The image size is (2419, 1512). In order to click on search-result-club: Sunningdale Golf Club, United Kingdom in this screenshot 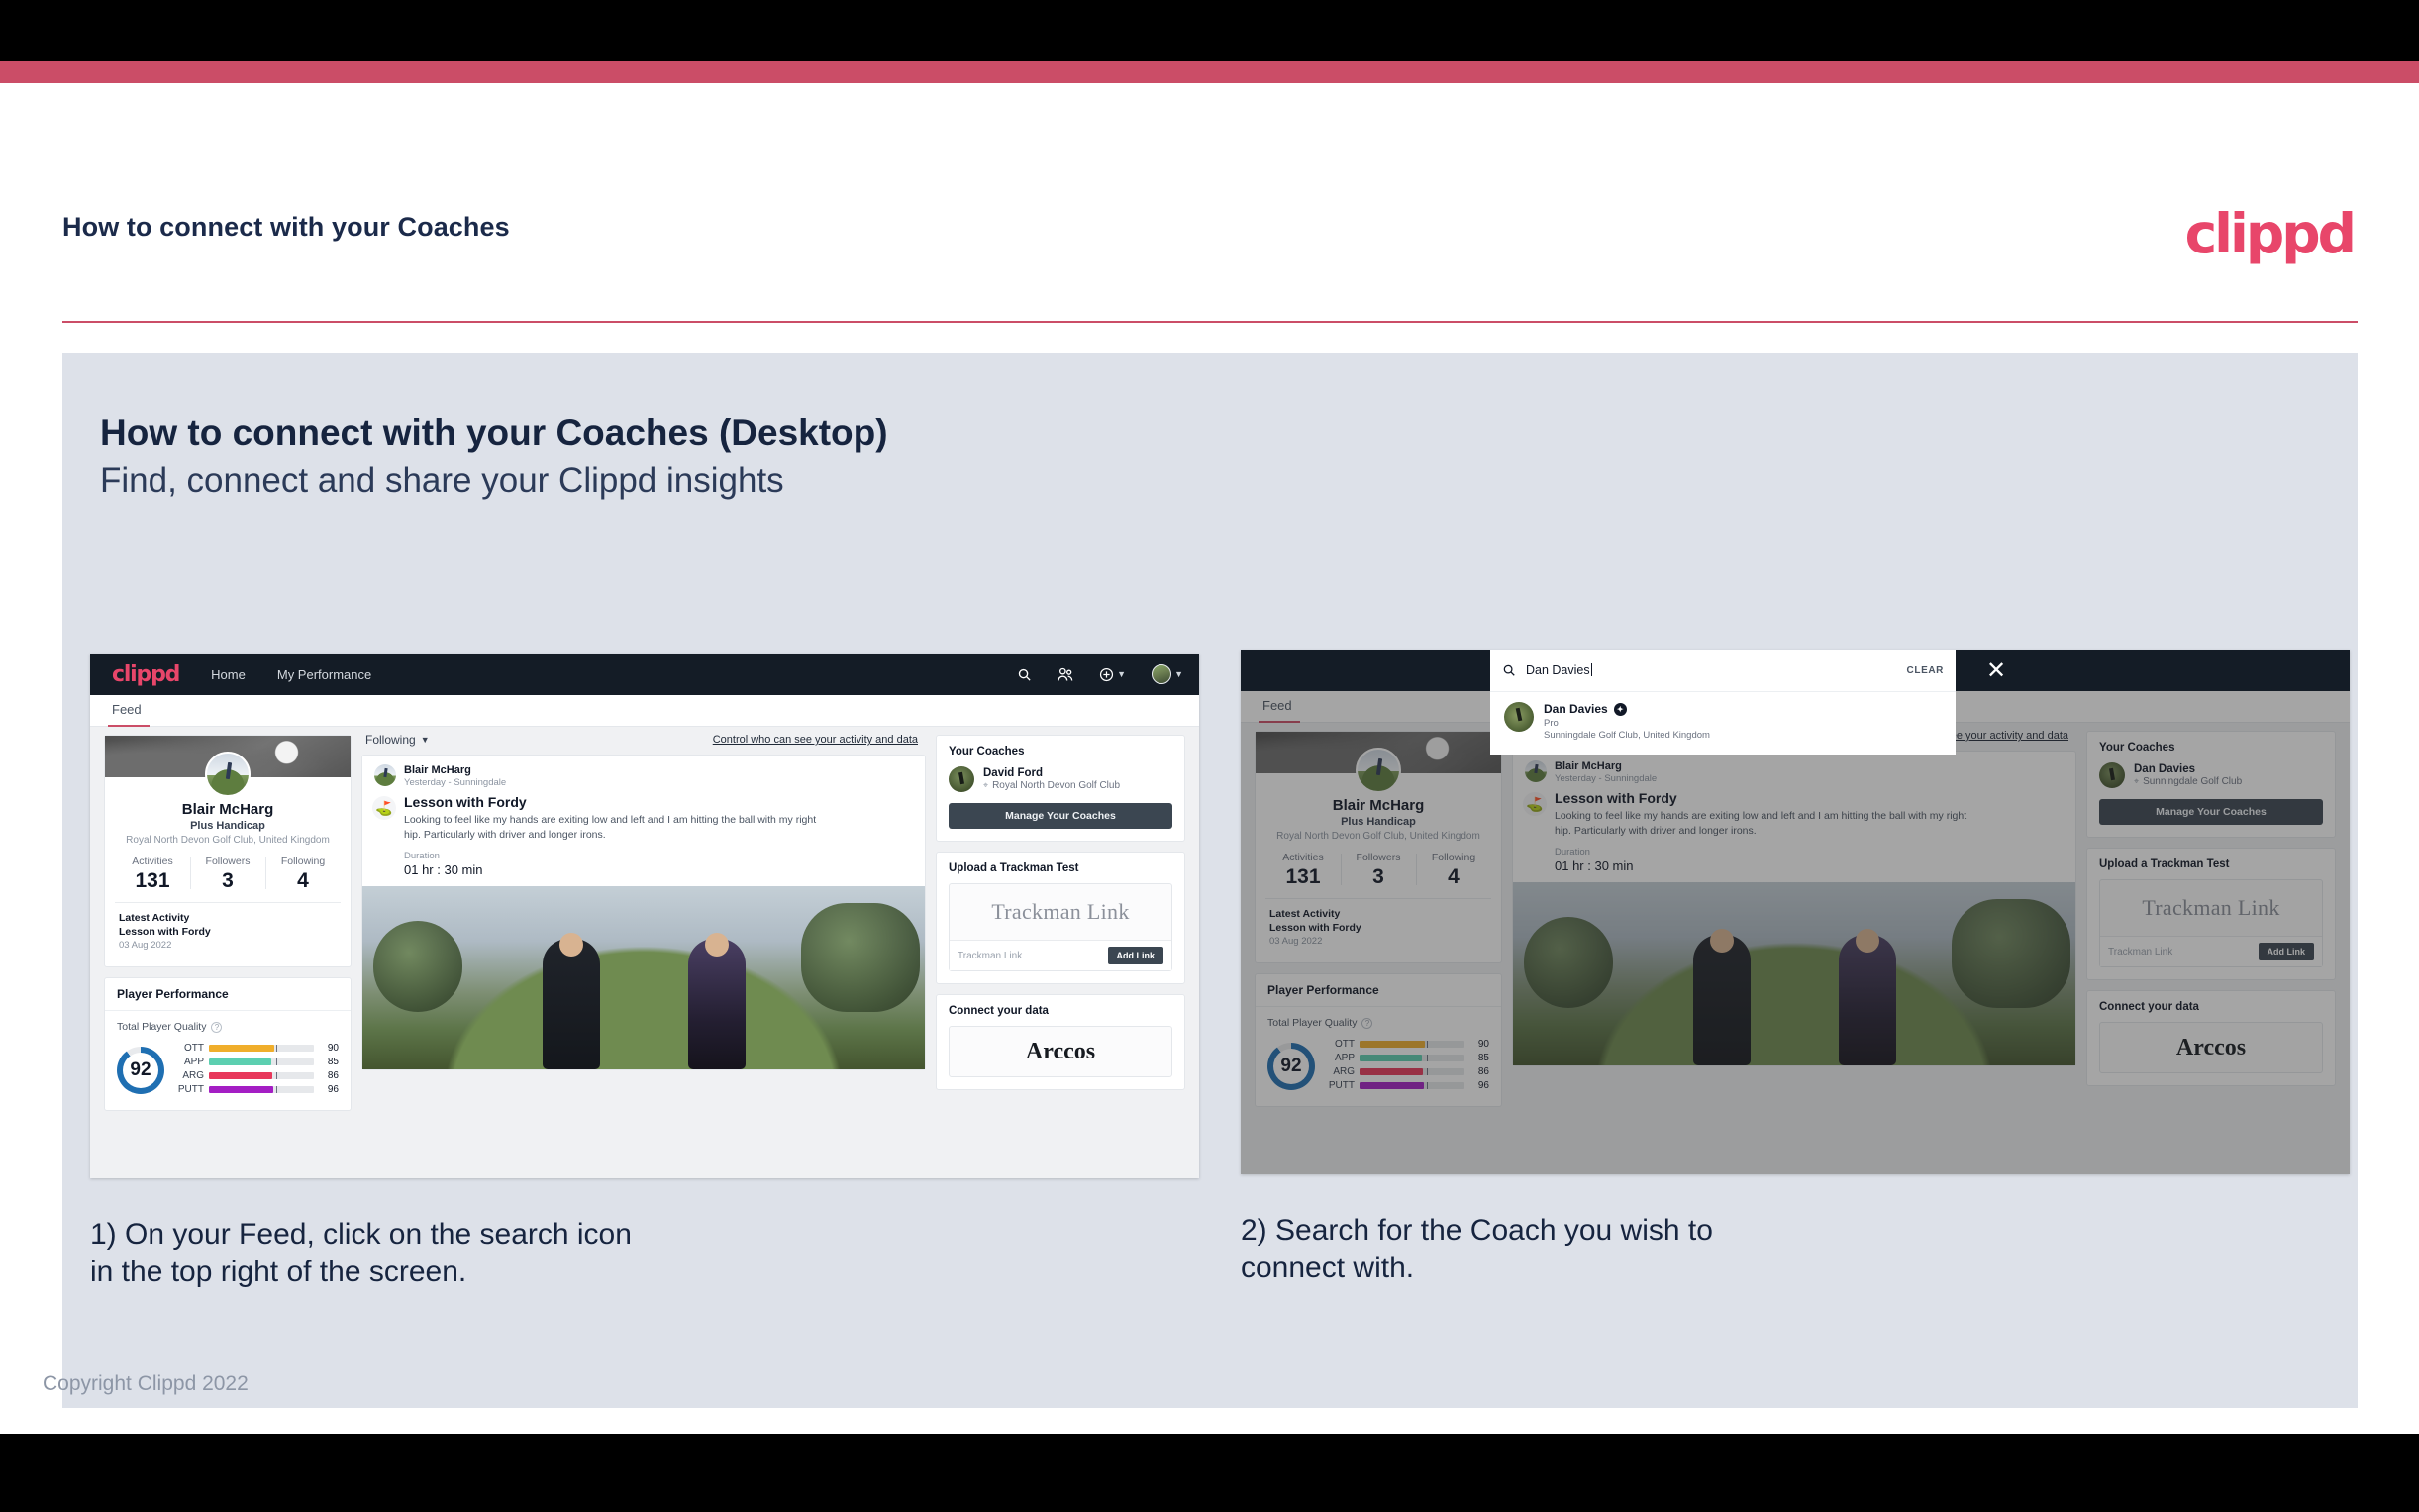, I will do `click(1627, 735)`.